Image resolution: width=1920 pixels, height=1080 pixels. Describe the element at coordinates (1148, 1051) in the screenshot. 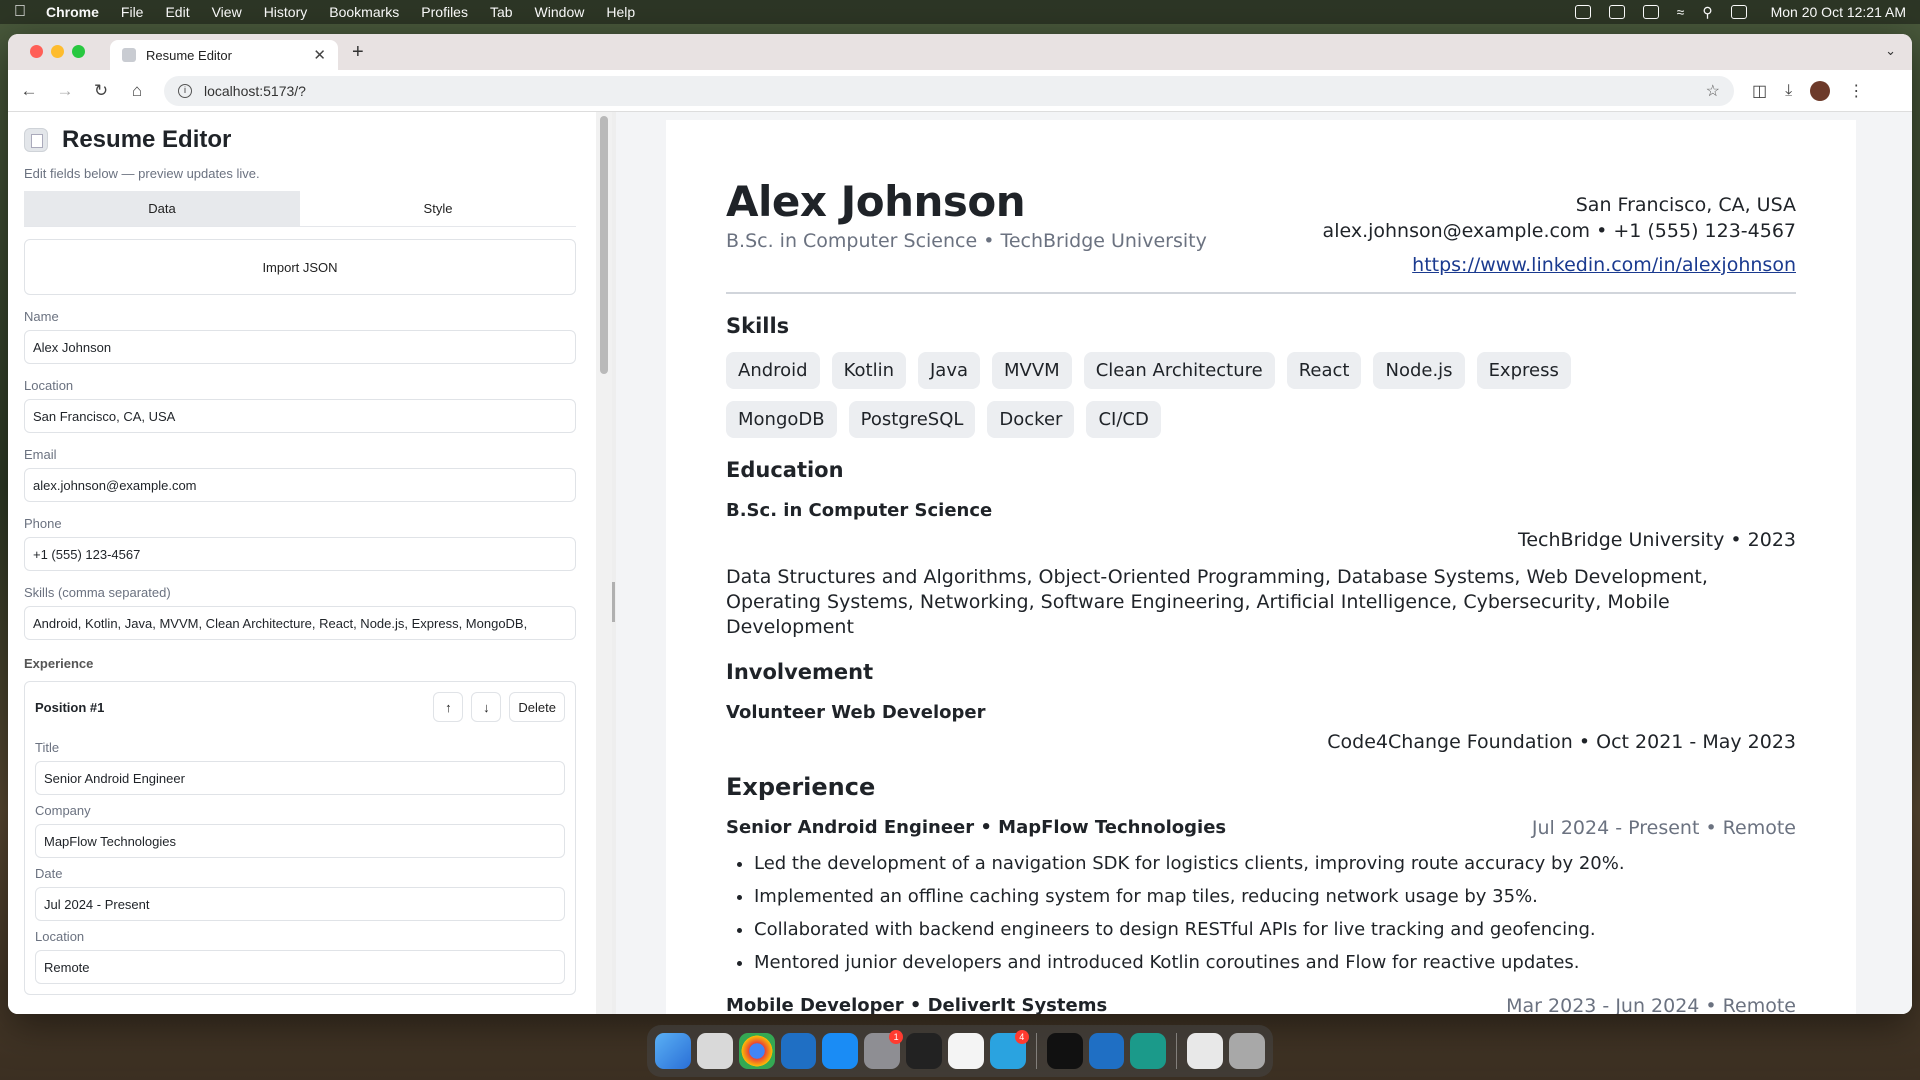

I see `vscode-insiders-icon` at that location.